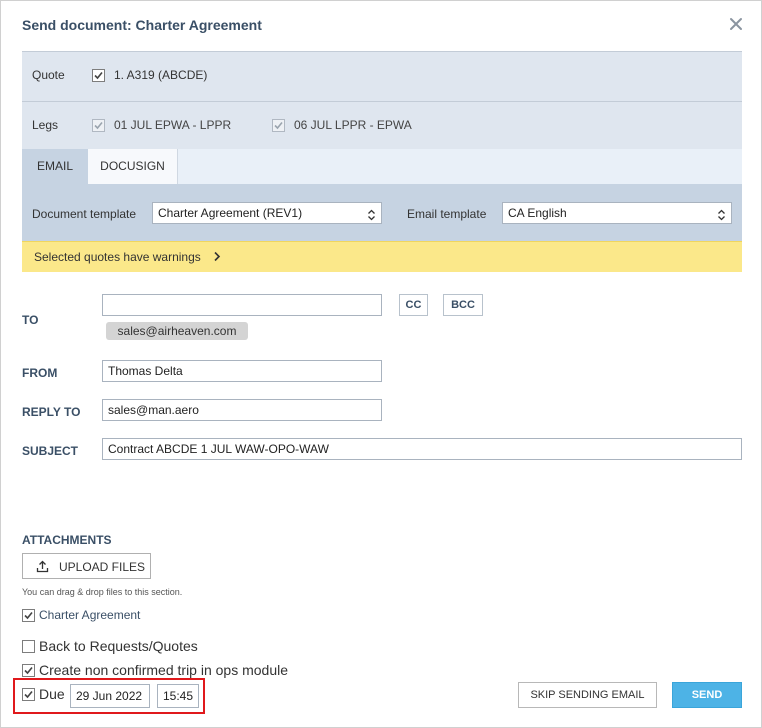 Image resolution: width=762 pixels, height=728 pixels. I want to click on email-template-label: Email template, so click(447, 214).